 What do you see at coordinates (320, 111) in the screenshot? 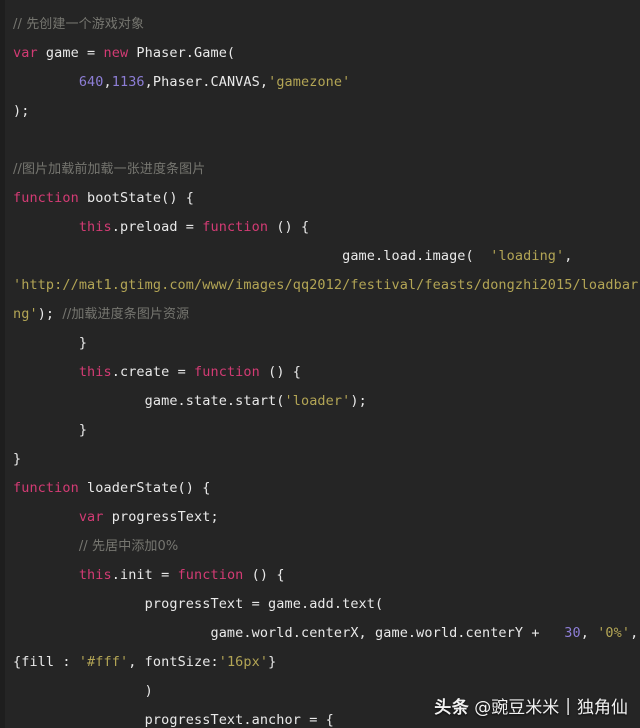
I see `code-line: );` at bounding box center [320, 111].